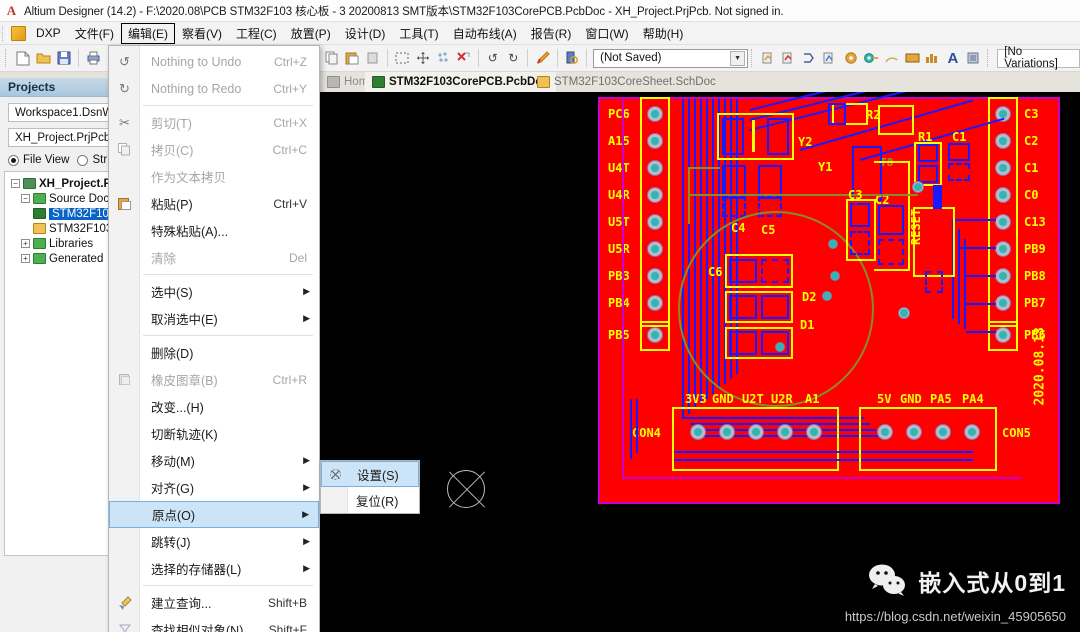 This screenshot has width=1080, height=632. Describe the element at coordinates (365, 33) in the screenshot. I see `menu-design: 设计(D)` at that location.